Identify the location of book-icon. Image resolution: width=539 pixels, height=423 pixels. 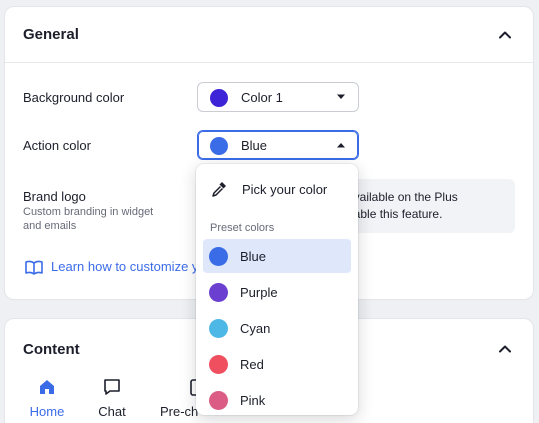
(34, 267).